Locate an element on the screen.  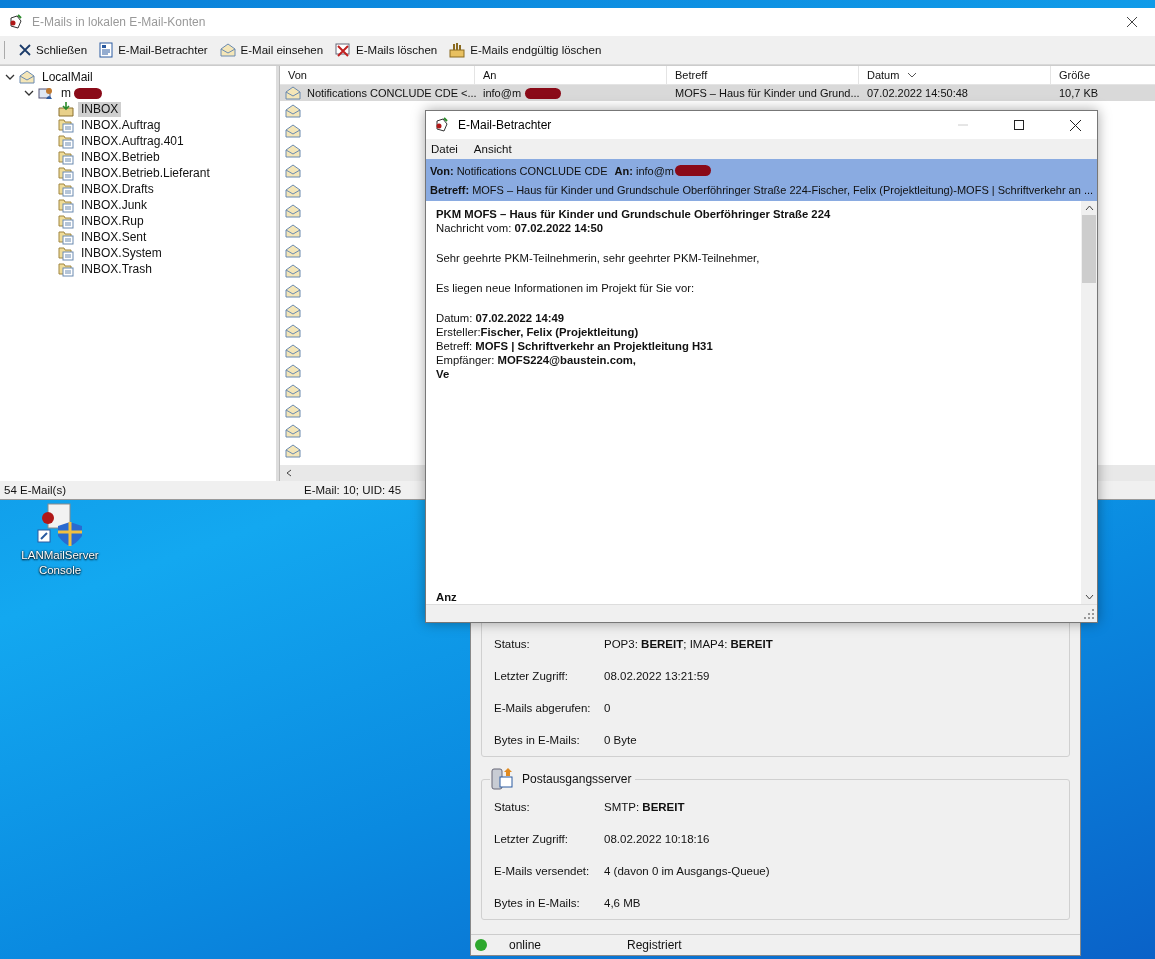
field-value: Notifications CONCLUDE CDE is located at coordinates (532, 170).